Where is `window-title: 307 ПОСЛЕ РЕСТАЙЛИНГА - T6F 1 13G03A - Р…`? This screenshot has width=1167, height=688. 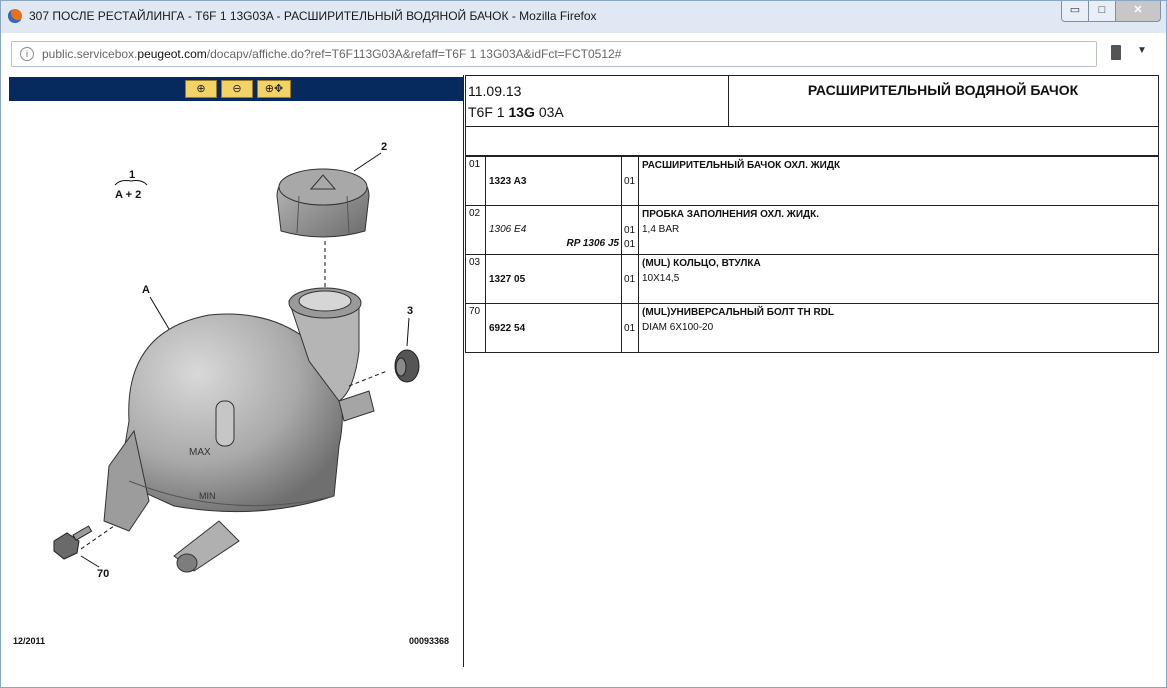 window-title: 307 ПОСЛЕ РЕСТАЙЛИНГА - T6F 1 13G03A - Р… is located at coordinates (313, 16).